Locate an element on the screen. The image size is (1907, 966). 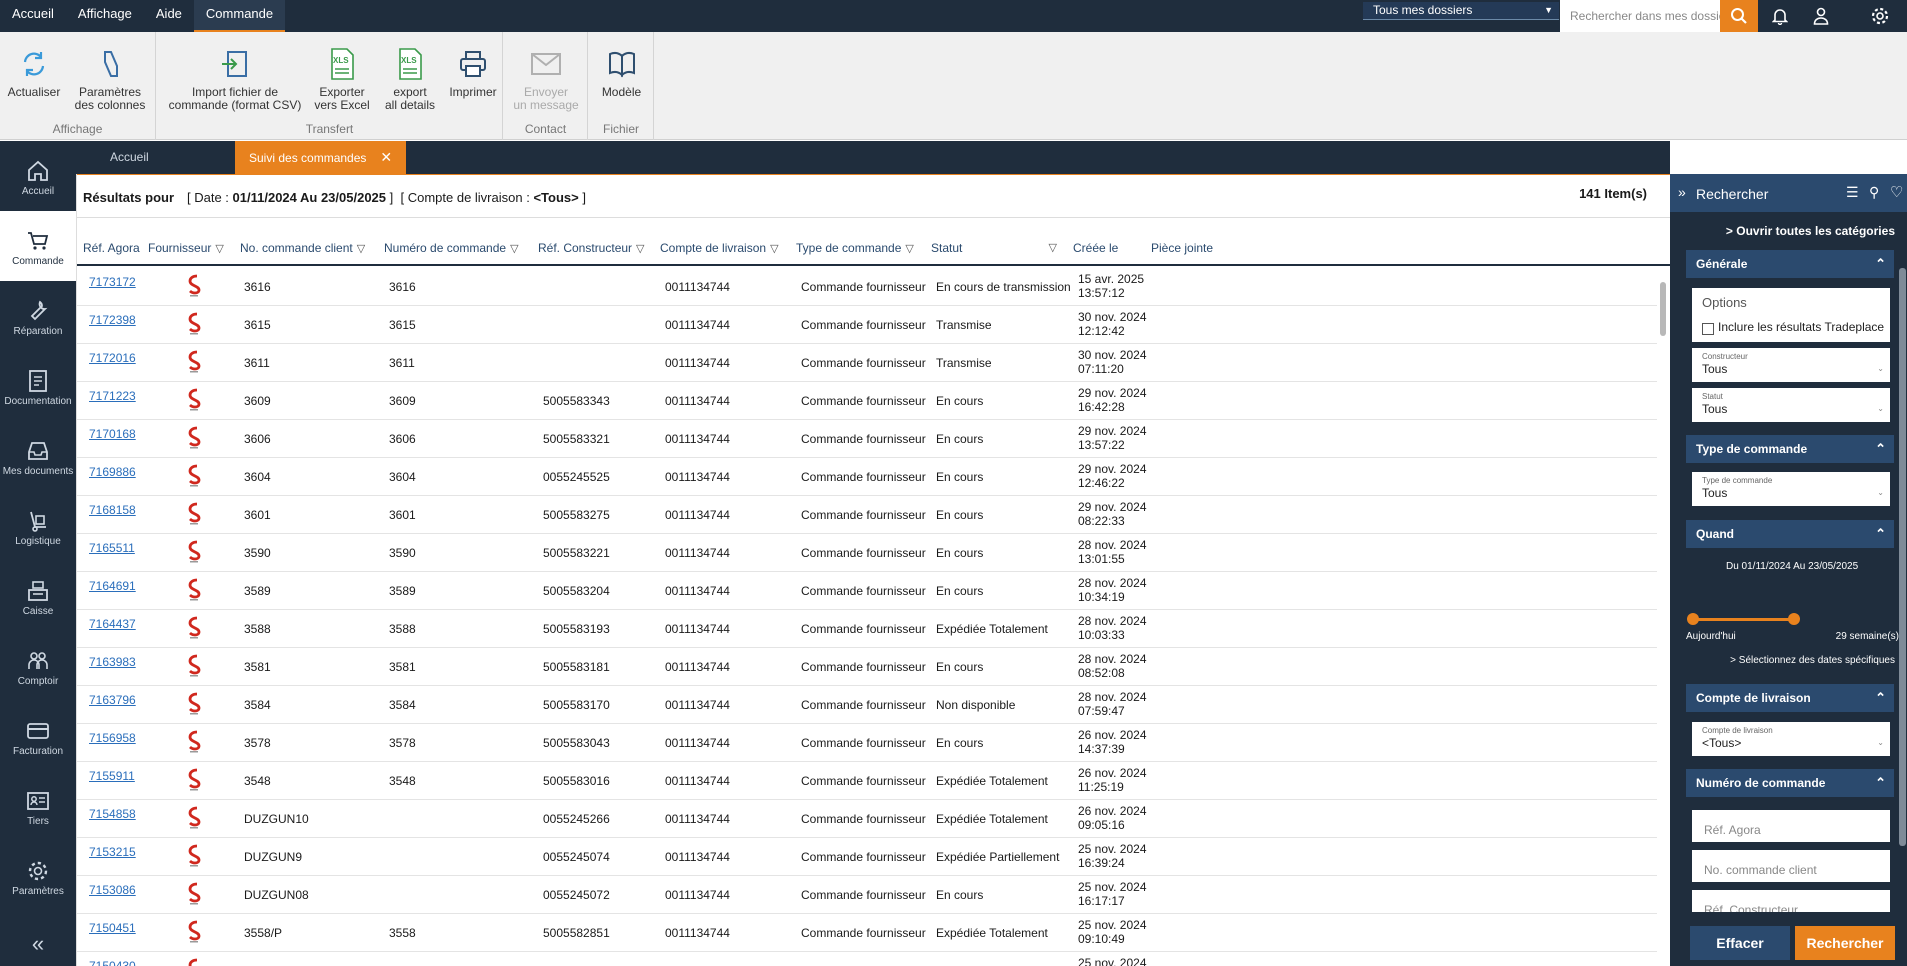
ref-agora-input: Réf. Agora is located at coordinates (1791, 826).